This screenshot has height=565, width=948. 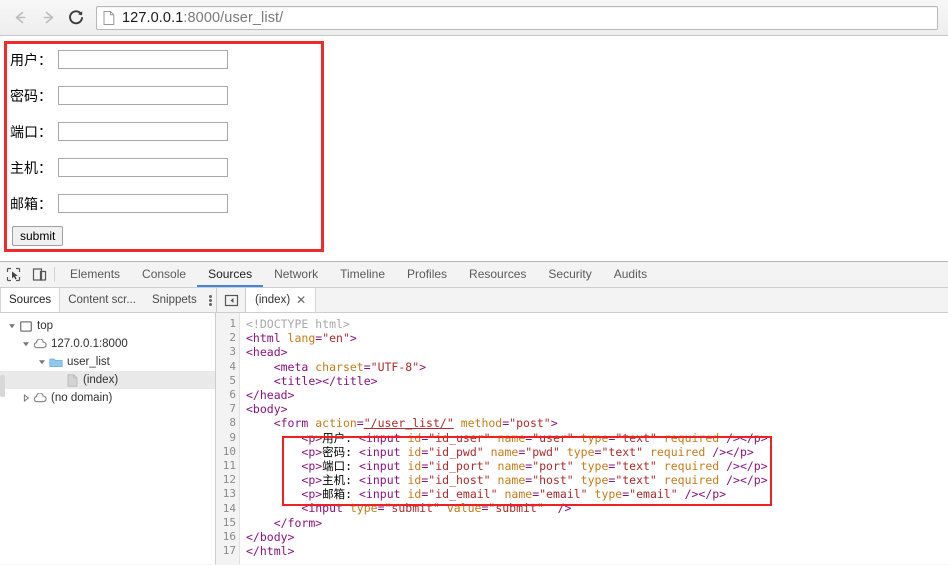 What do you see at coordinates (174, 300) in the screenshot?
I see `subtab-snippets: Snippets` at bounding box center [174, 300].